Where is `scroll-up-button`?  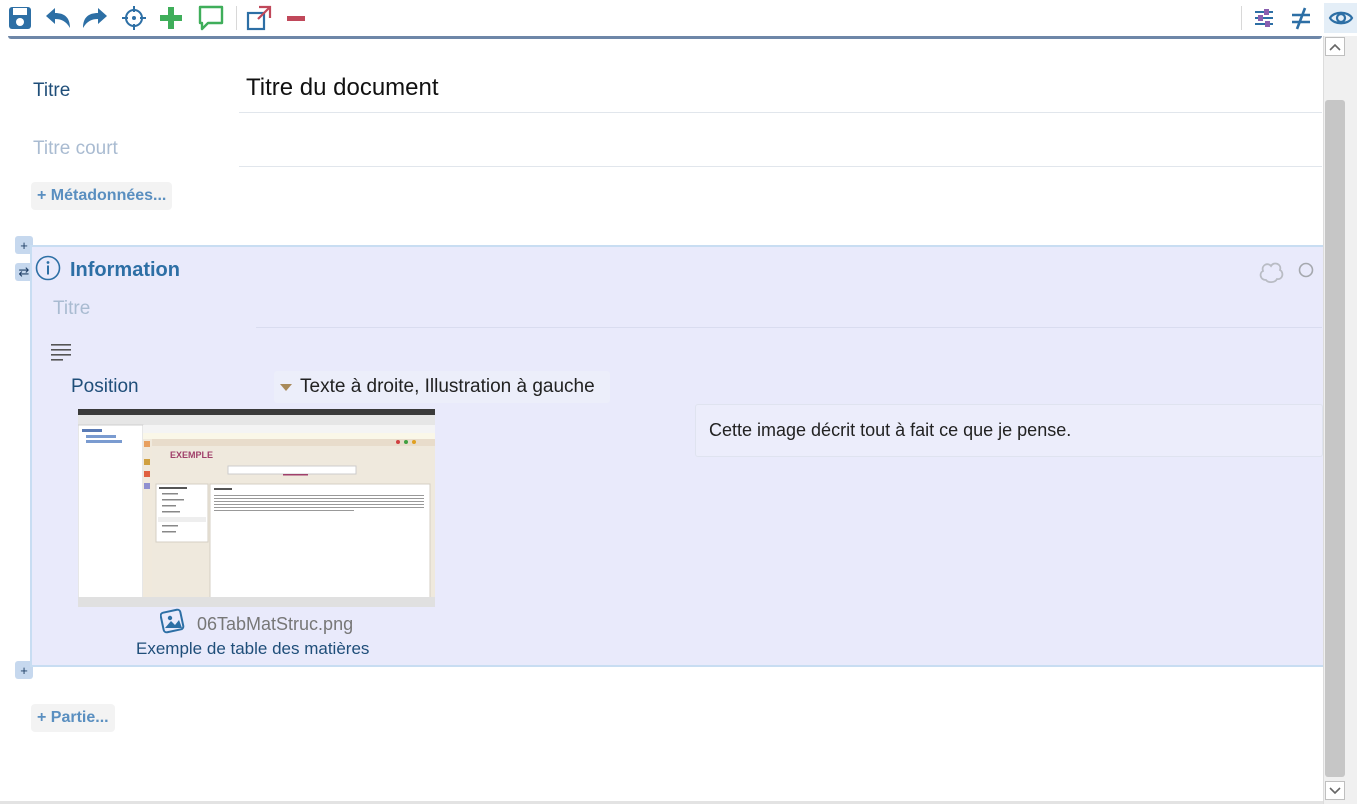
scroll-up-button is located at coordinates (1335, 46).